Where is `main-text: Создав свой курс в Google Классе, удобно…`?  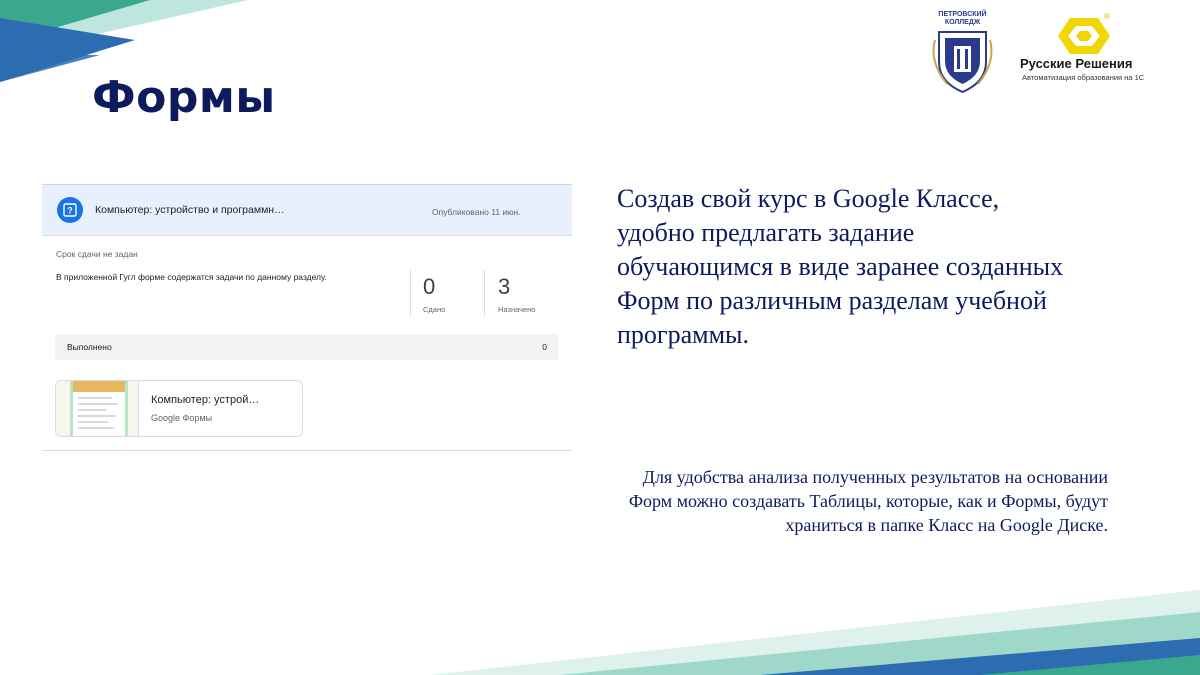 main-text: Создав свой курс в Google Классе, удобно… is located at coordinates (840, 266).